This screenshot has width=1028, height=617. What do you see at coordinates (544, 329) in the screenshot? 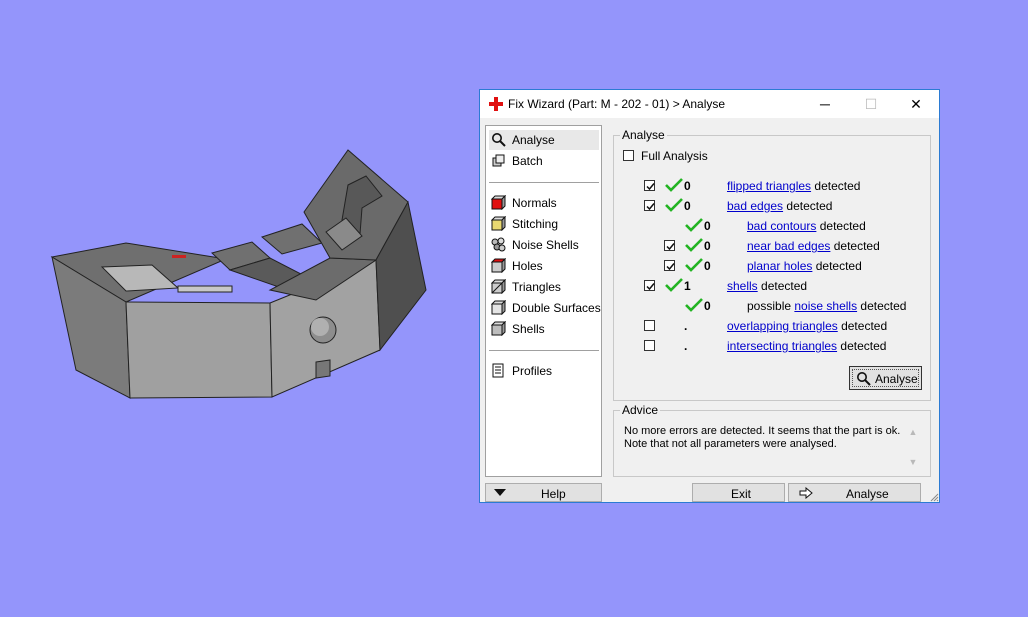
I see `nav-item-shells: Shells` at bounding box center [544, 329].